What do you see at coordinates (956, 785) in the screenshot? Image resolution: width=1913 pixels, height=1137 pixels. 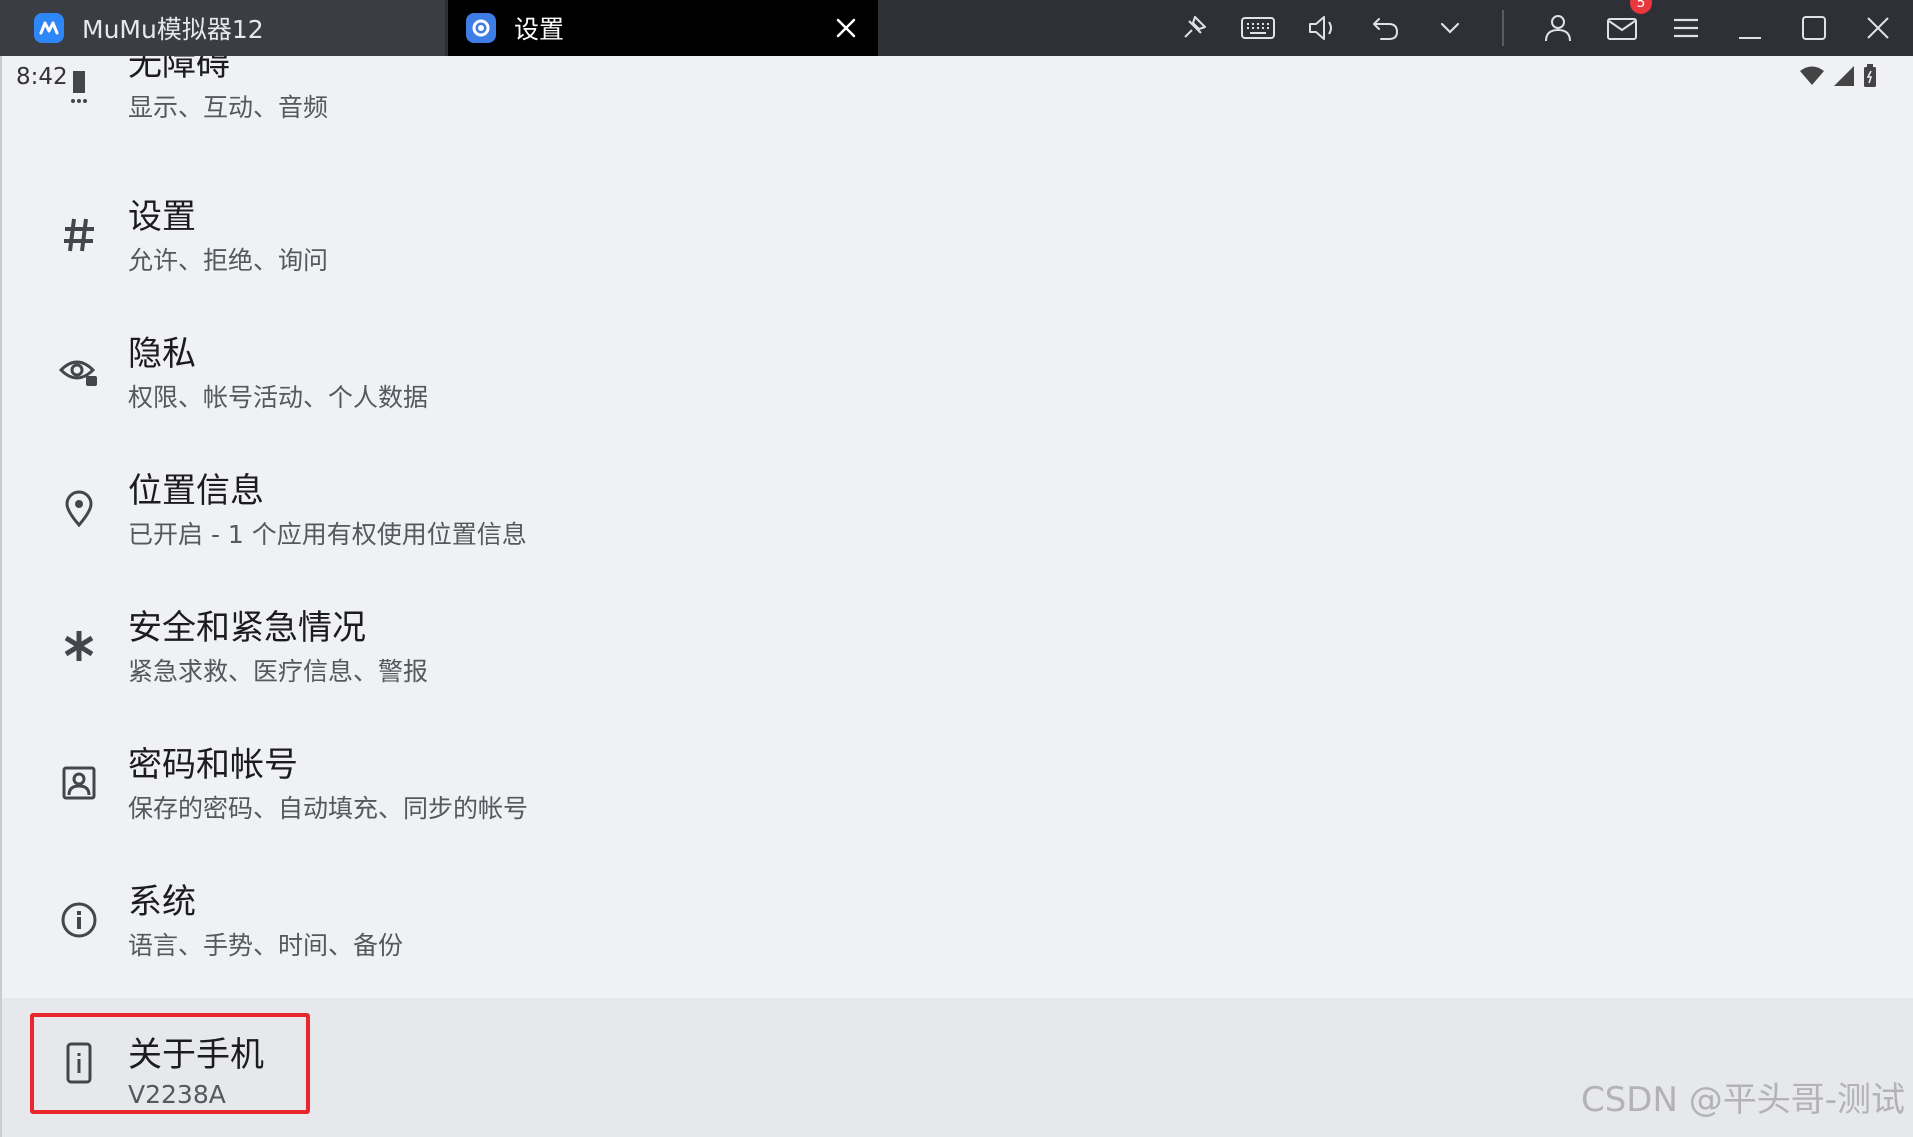 I see `list-item-passwords: 密码和帐号 保存的密码、自动填充、同步的帐号` at bounding box center [956, 785].